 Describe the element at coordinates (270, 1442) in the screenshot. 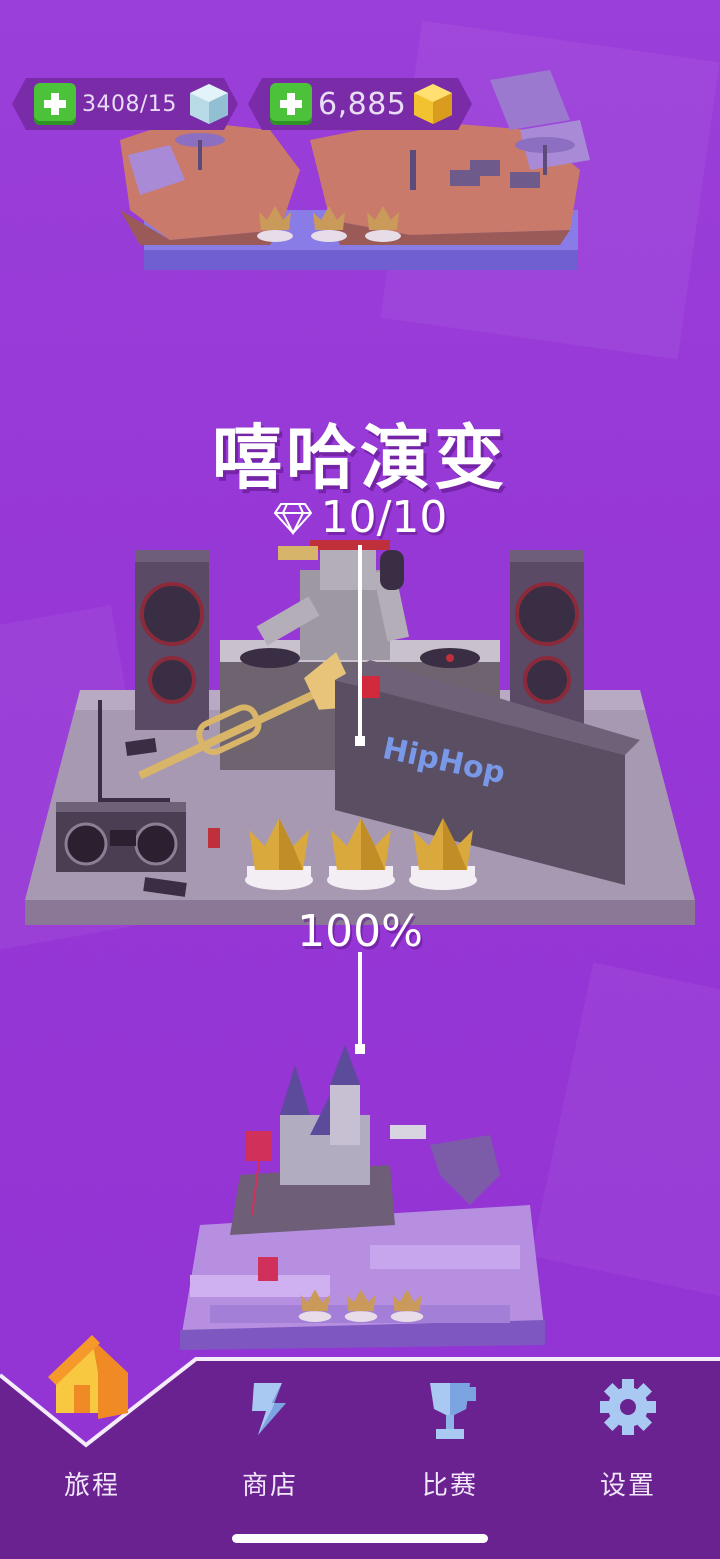

I see `nav-item-shop: 商店` at that location.